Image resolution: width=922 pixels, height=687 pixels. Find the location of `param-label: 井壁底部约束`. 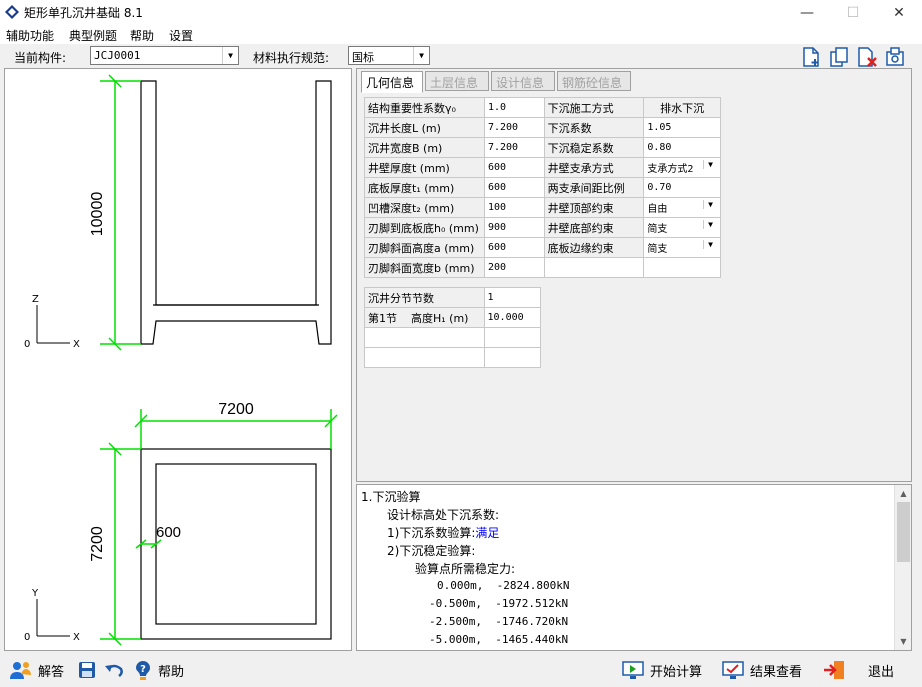

param-label: 井壁底部约束 is located at coordinates (594, 227).